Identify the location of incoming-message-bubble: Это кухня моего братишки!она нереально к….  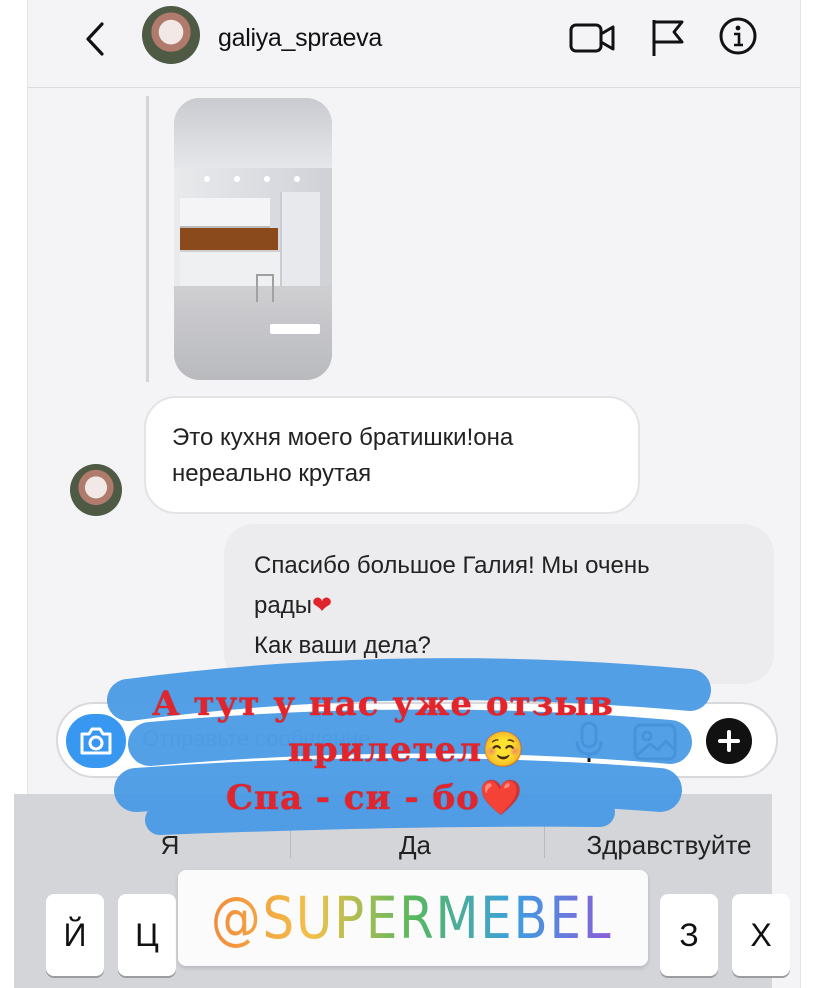
(392, 455).